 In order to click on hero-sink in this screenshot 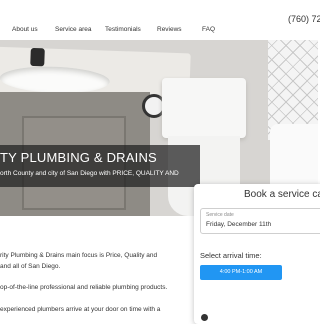, I will do `click(55, 79)`.